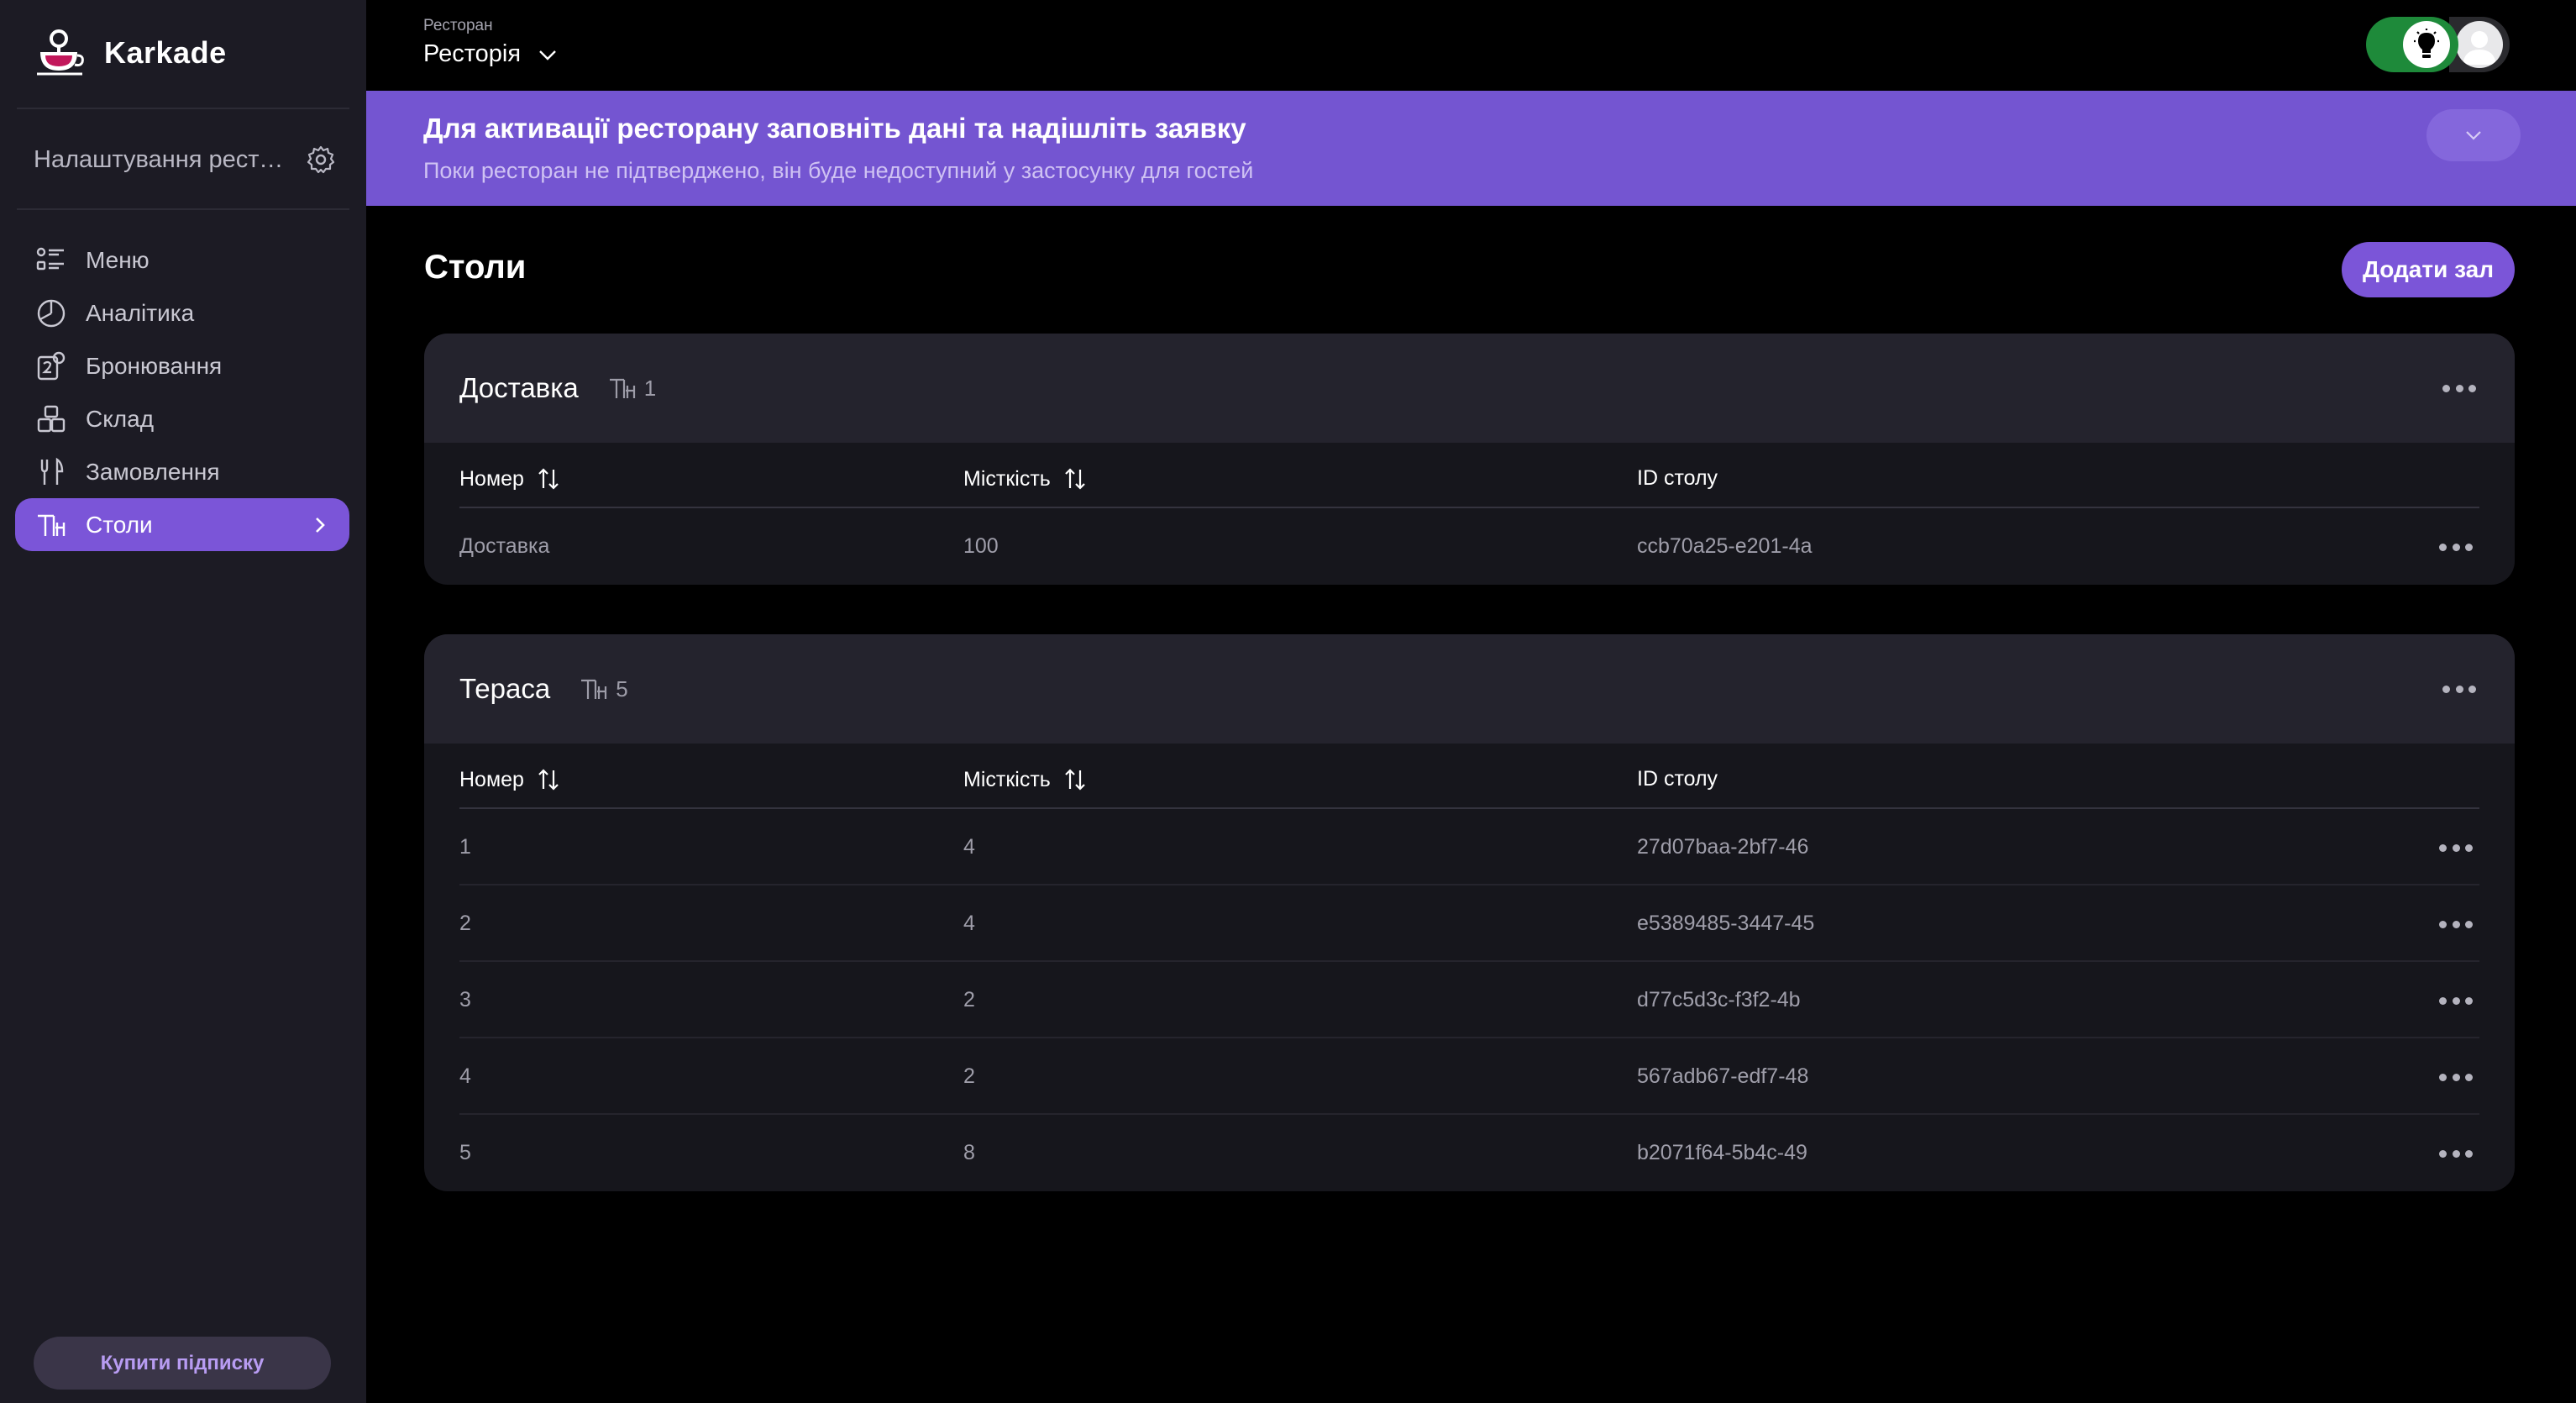  I want to click on hall-table-count: 1, so click(631, 388).